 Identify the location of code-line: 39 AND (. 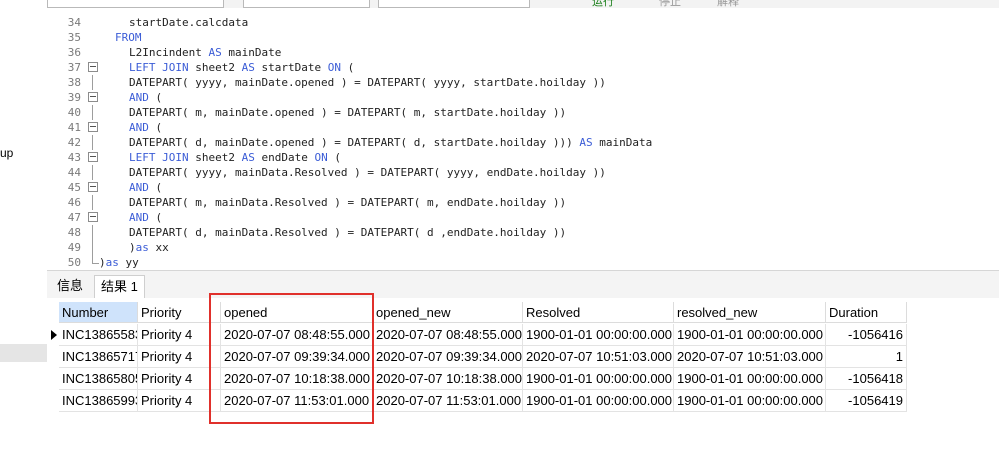
(523, 97).